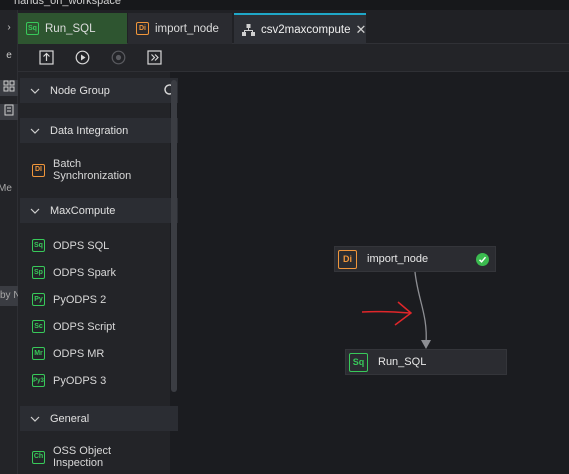 The height and width of the screenshot is (474, 569). What do you see at coordinates (82, 57) in the screenshot?
I see `run-icon` at bounding box center [82, 57].